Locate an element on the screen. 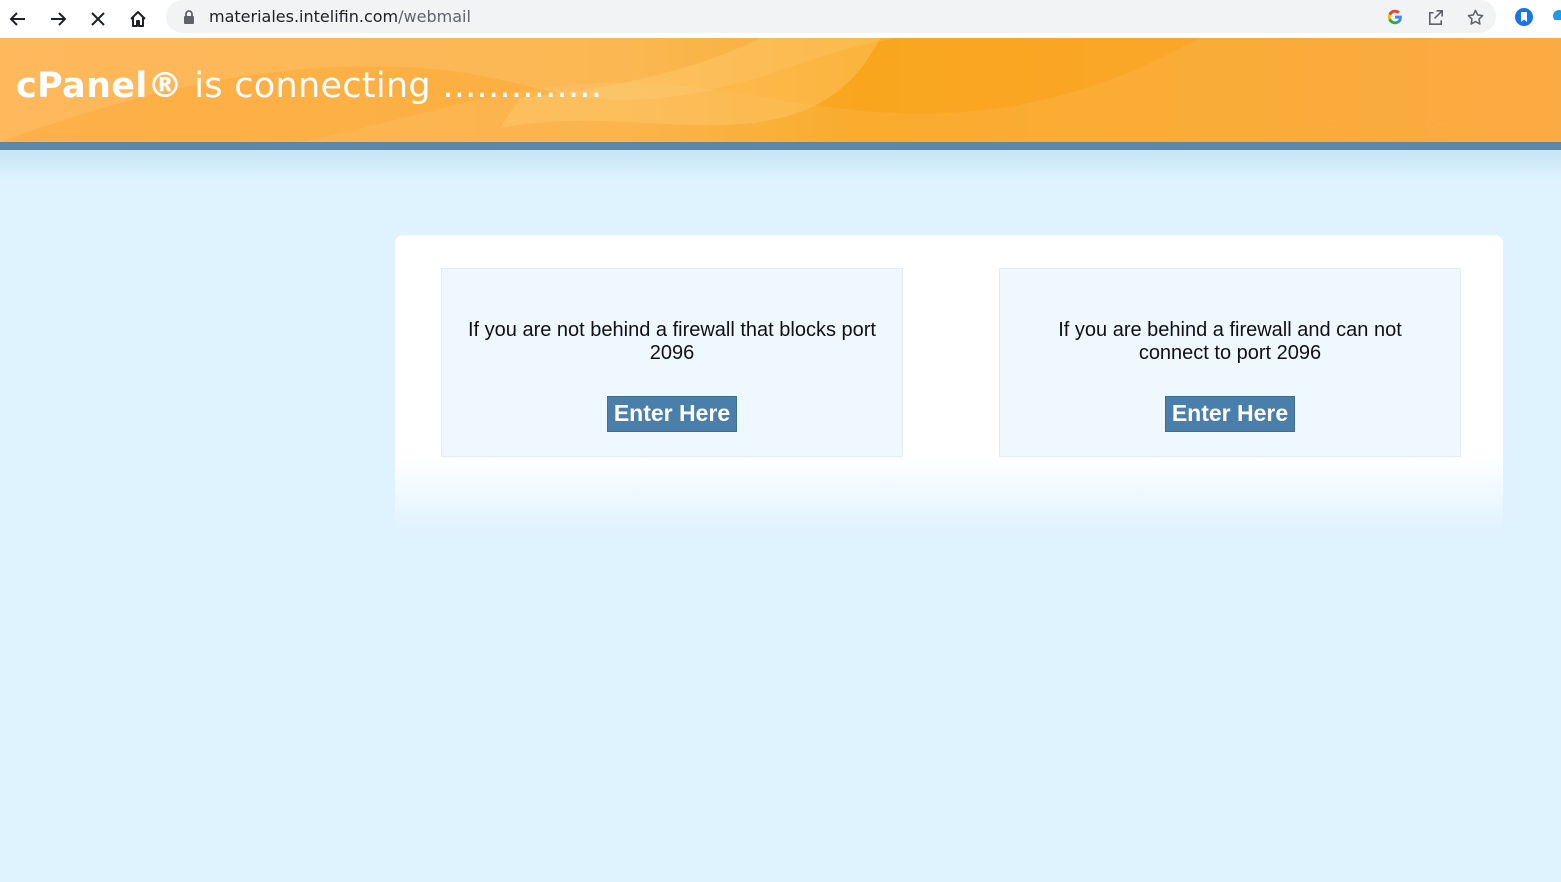  browser-toolbar: materiales.intelifin.com/webmail is located at coordinates (780, 19).